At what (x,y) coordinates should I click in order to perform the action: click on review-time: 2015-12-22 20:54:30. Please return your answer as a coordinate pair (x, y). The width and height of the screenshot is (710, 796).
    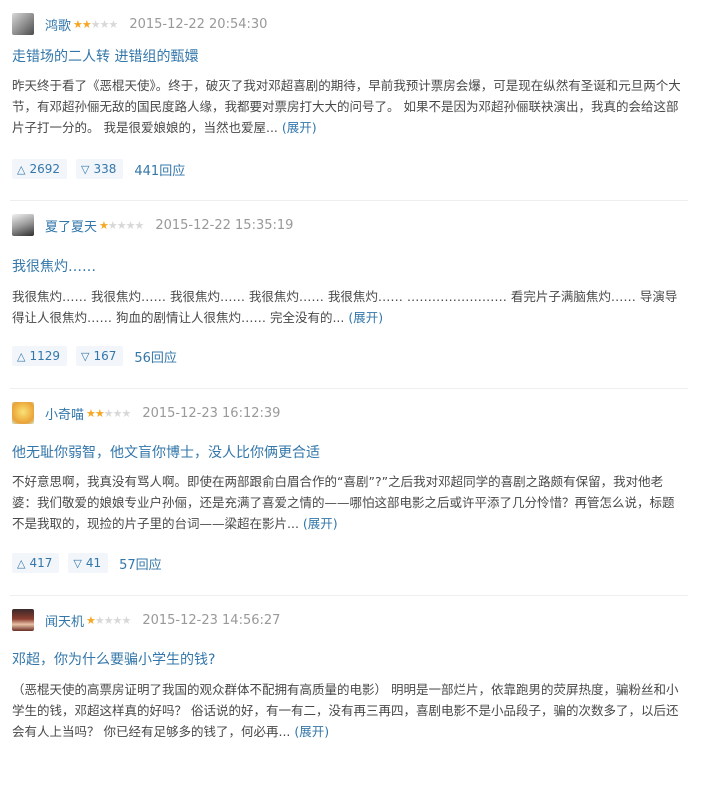
    Looking at the image, I should click on (198, 24).